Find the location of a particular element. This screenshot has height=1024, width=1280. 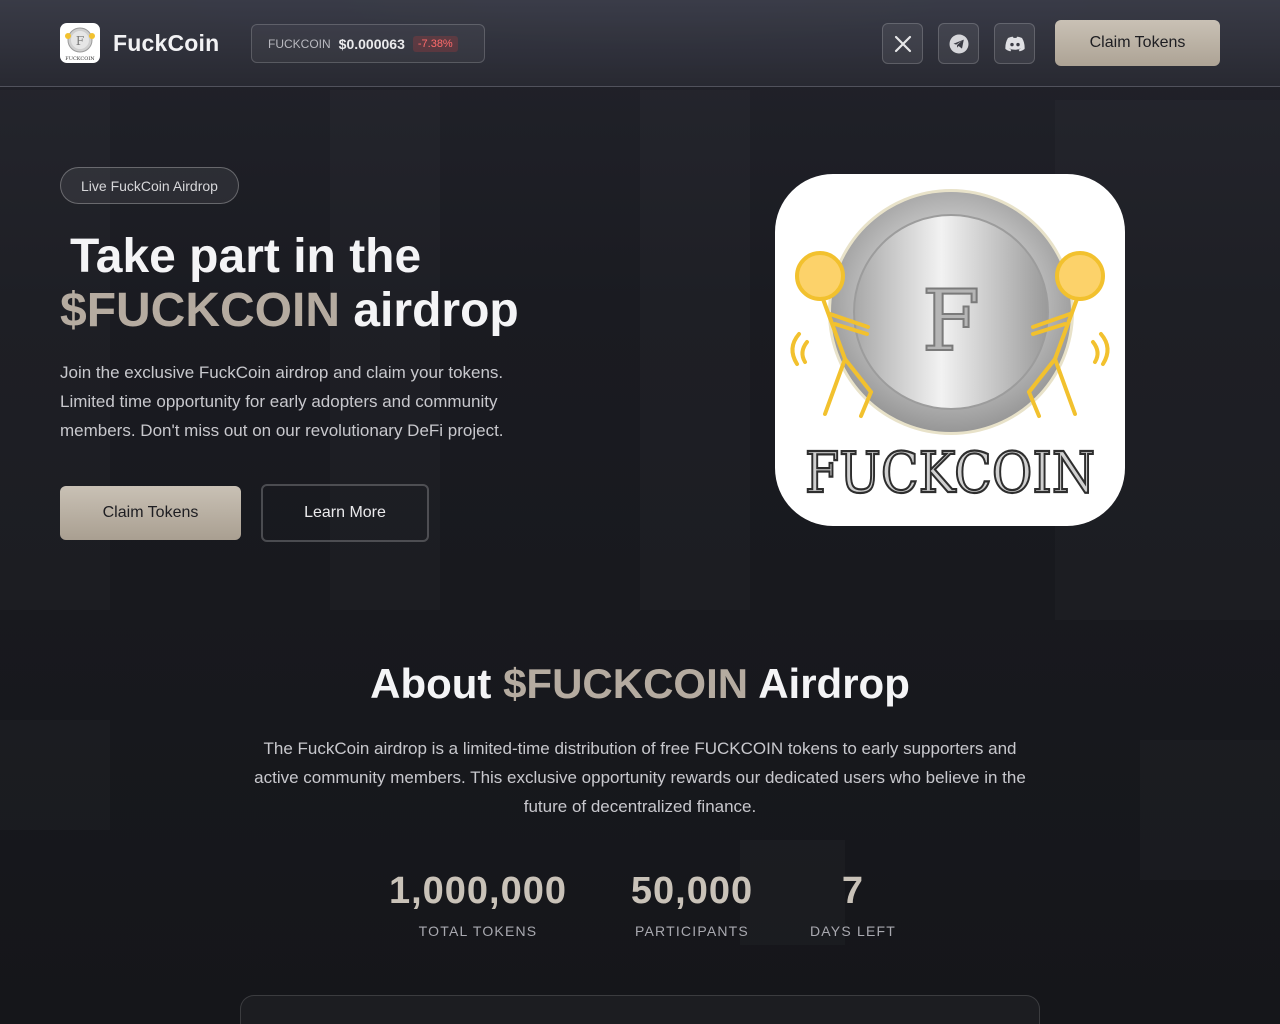

ticker-change-badge: -7.38% is located at coordinates (435, 43).